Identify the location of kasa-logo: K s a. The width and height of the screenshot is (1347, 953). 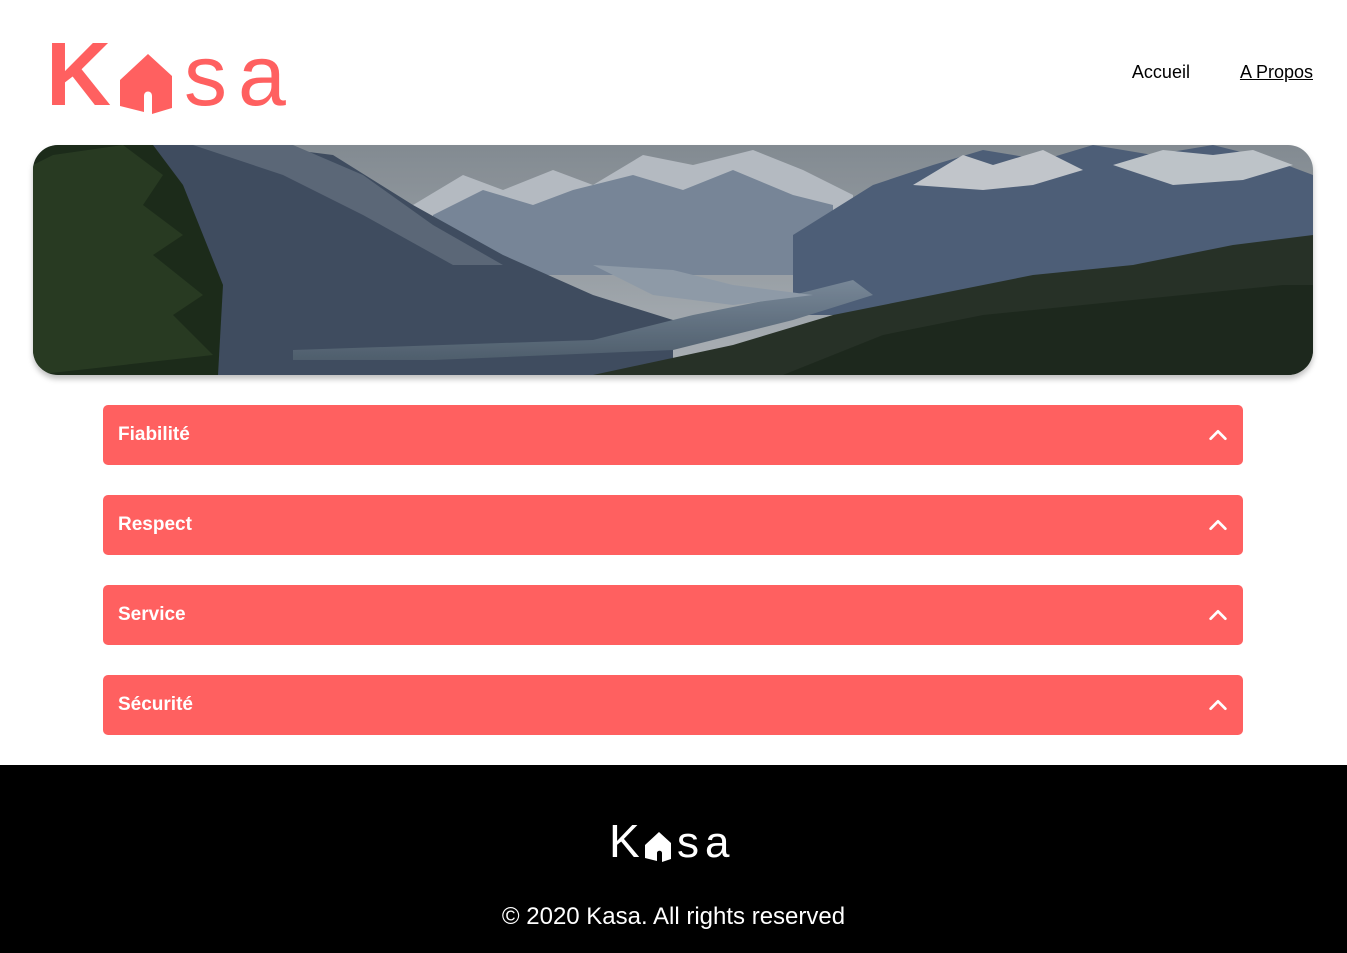
(174, 71).